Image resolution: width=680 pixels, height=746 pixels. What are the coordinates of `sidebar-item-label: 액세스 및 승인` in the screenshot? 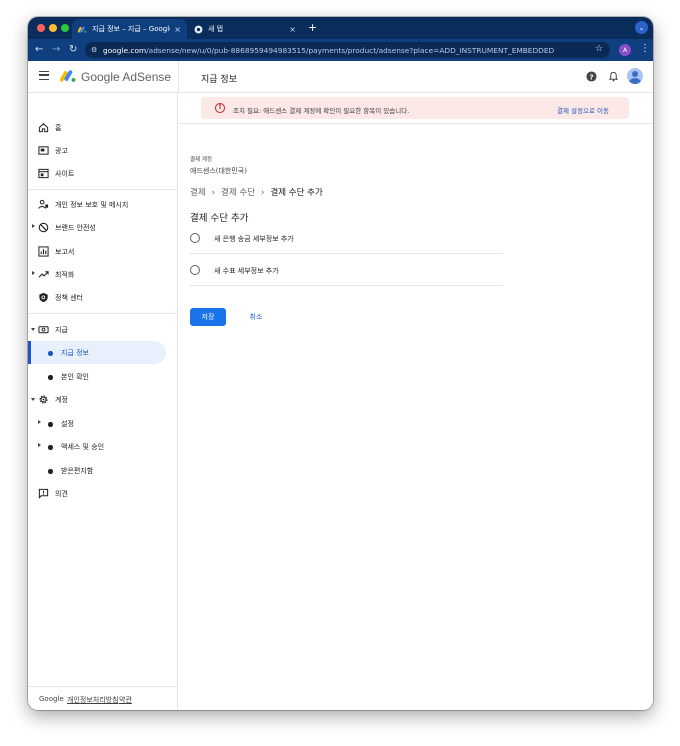 It's located at (83, 447).